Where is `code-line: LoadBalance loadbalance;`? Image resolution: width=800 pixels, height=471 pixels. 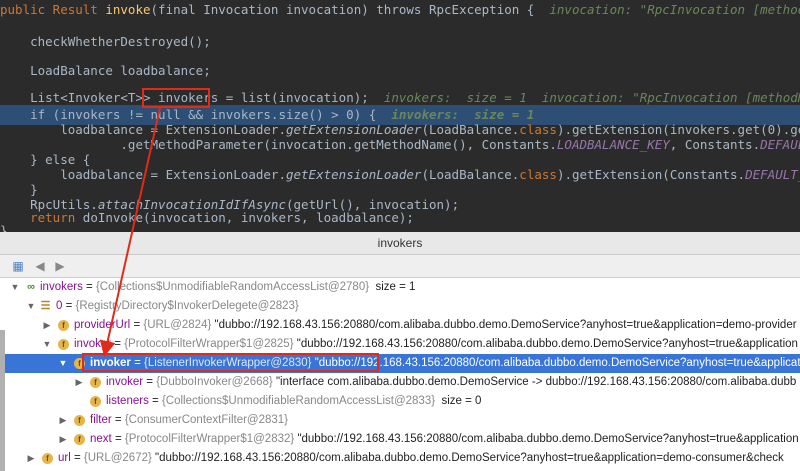
code-line: LoadBalance loadbalance; is located at coordinates (105, 70).